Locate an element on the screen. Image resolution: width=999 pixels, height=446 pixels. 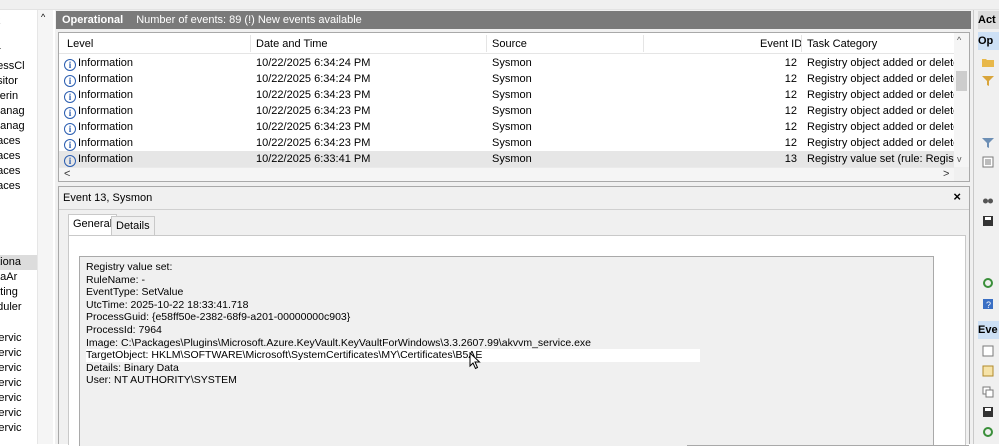
filter-icon is located at coordinates (988, 81).